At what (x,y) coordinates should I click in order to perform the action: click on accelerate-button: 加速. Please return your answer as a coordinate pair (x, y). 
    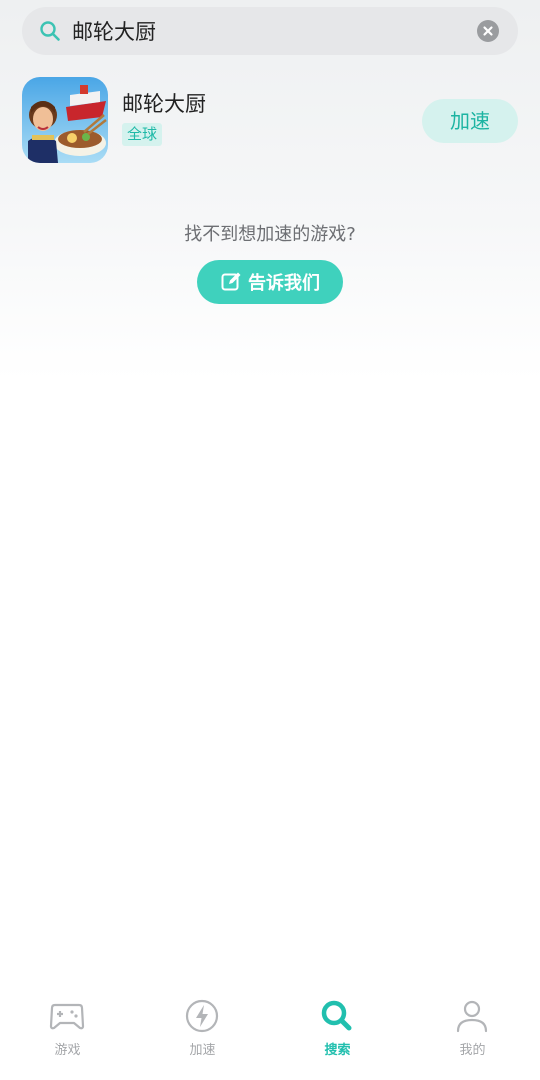
    Looking at the image, I should click on (470, 121).